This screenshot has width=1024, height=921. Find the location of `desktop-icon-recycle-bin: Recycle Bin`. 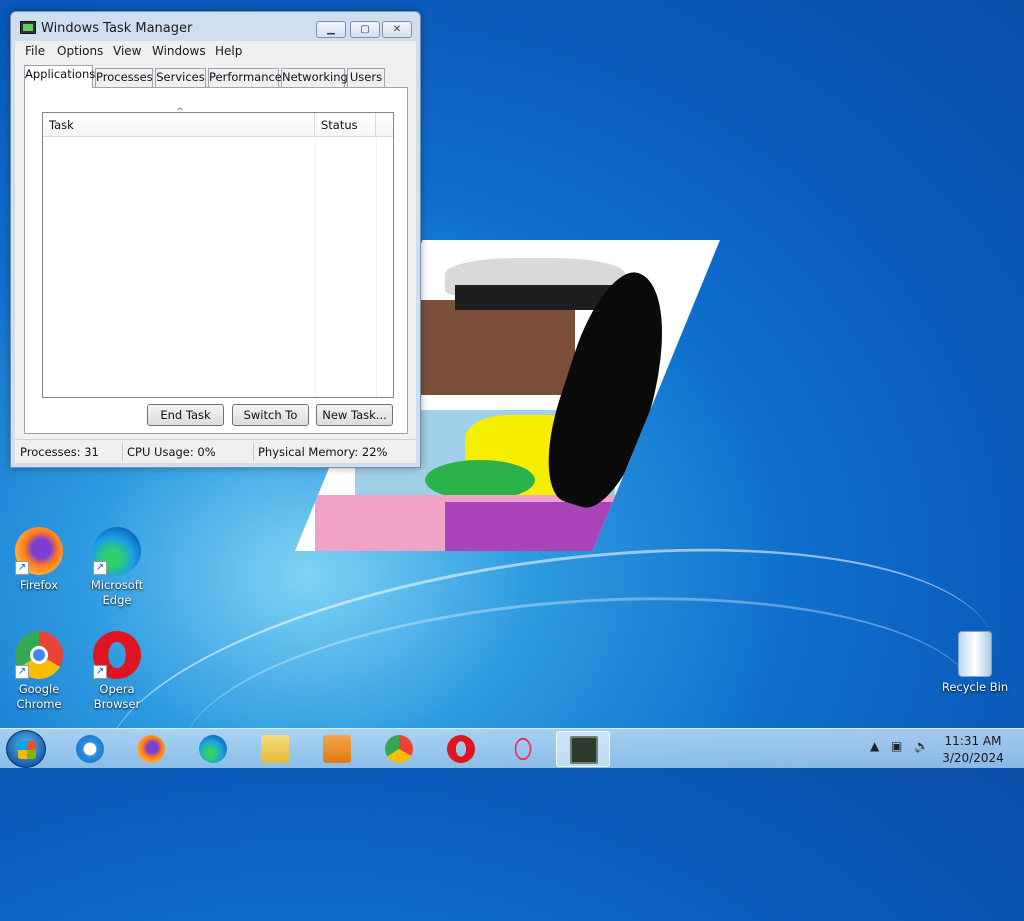

desktop-icon-recycle-bin: Recycle Bin is located at coordinates (975, 663).